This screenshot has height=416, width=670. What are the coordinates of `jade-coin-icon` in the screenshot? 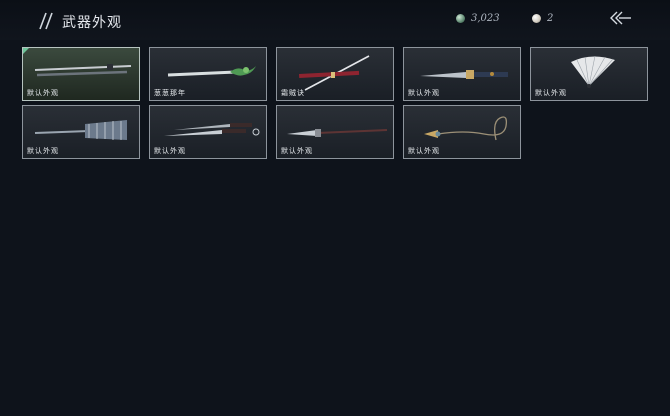 It's located at (460, 18).